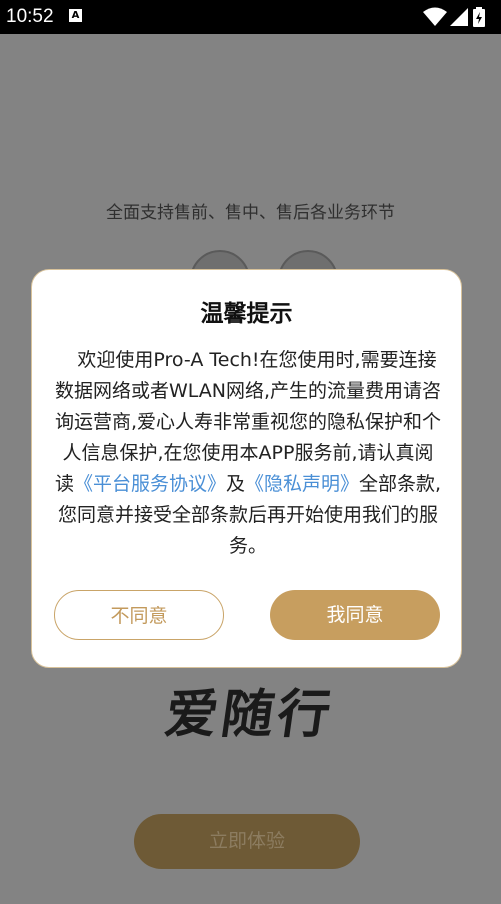 This screenshot has width=501, height=904. Describe the element at coordinates (435, 16) in the screenshot. I see `wifi-icon` at that location.